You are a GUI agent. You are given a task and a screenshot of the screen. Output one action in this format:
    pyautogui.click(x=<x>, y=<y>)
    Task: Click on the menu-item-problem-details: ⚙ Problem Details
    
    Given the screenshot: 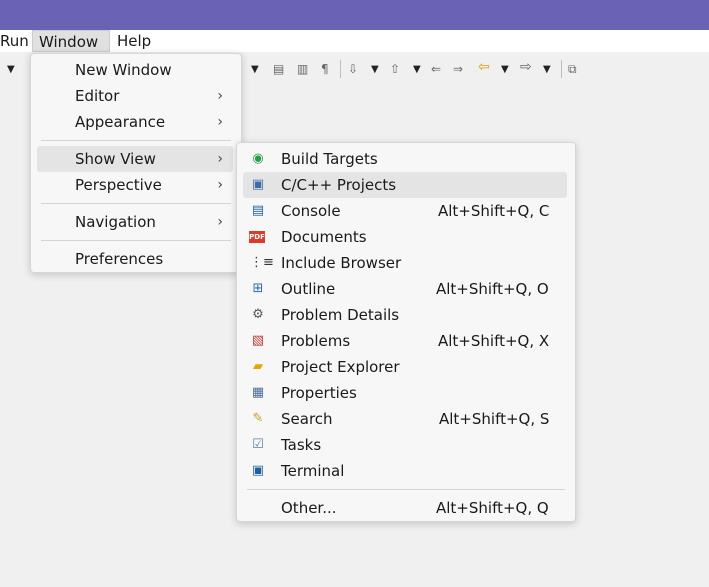 What is the action you would take?
    pyautogui.click(x=405, y=315)
    